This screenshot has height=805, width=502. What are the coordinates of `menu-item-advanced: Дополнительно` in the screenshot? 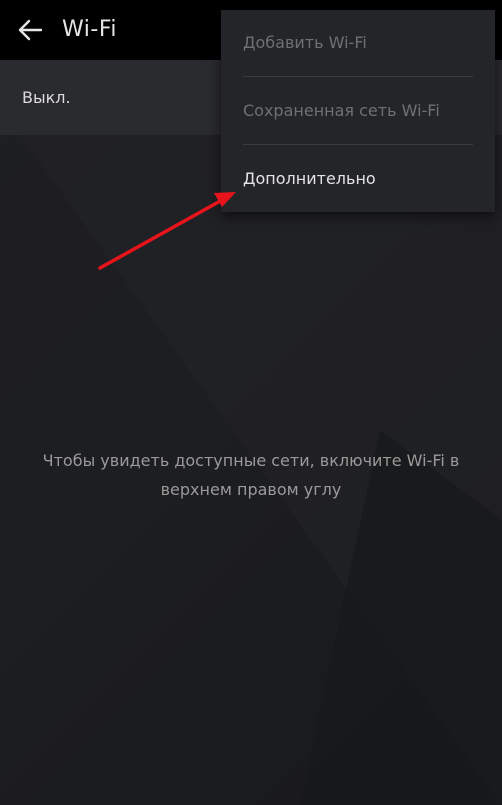 It's located at (358, 179).